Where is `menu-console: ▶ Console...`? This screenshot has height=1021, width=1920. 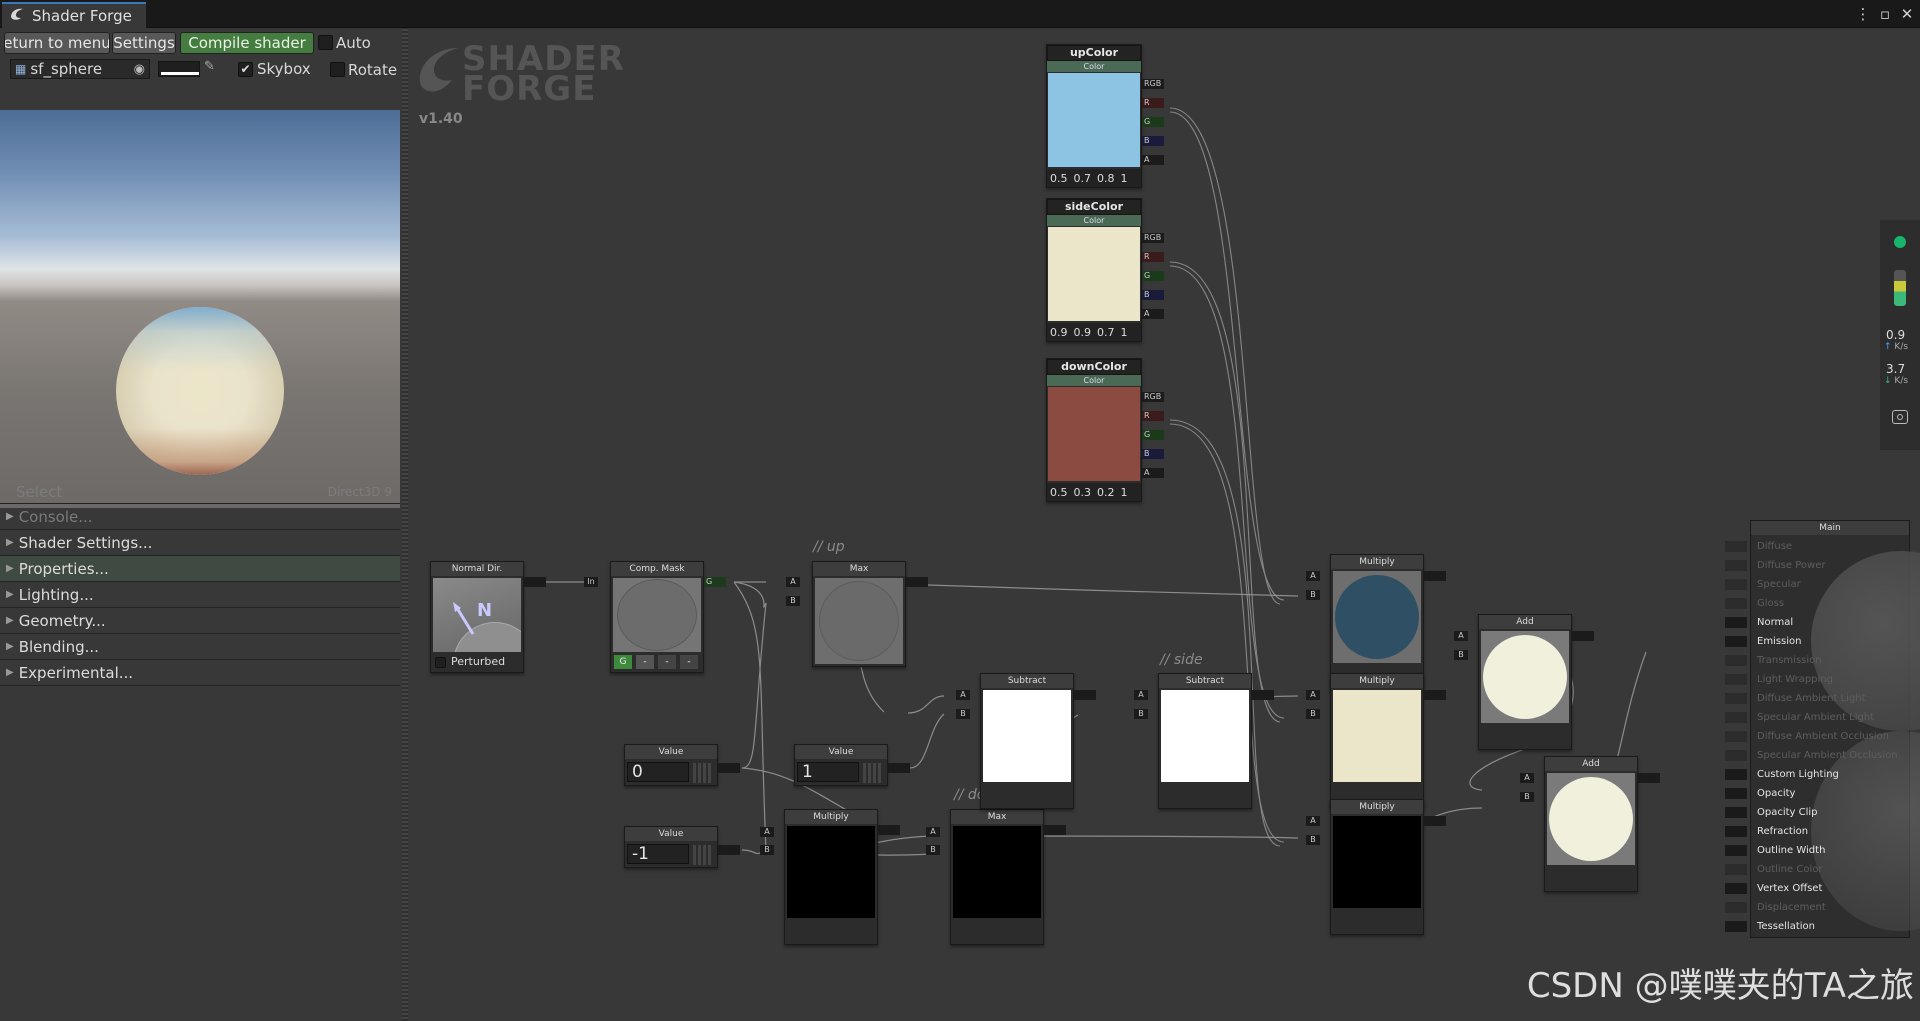
menu-console: ▶ Console... is located at coordinates (200, 517).